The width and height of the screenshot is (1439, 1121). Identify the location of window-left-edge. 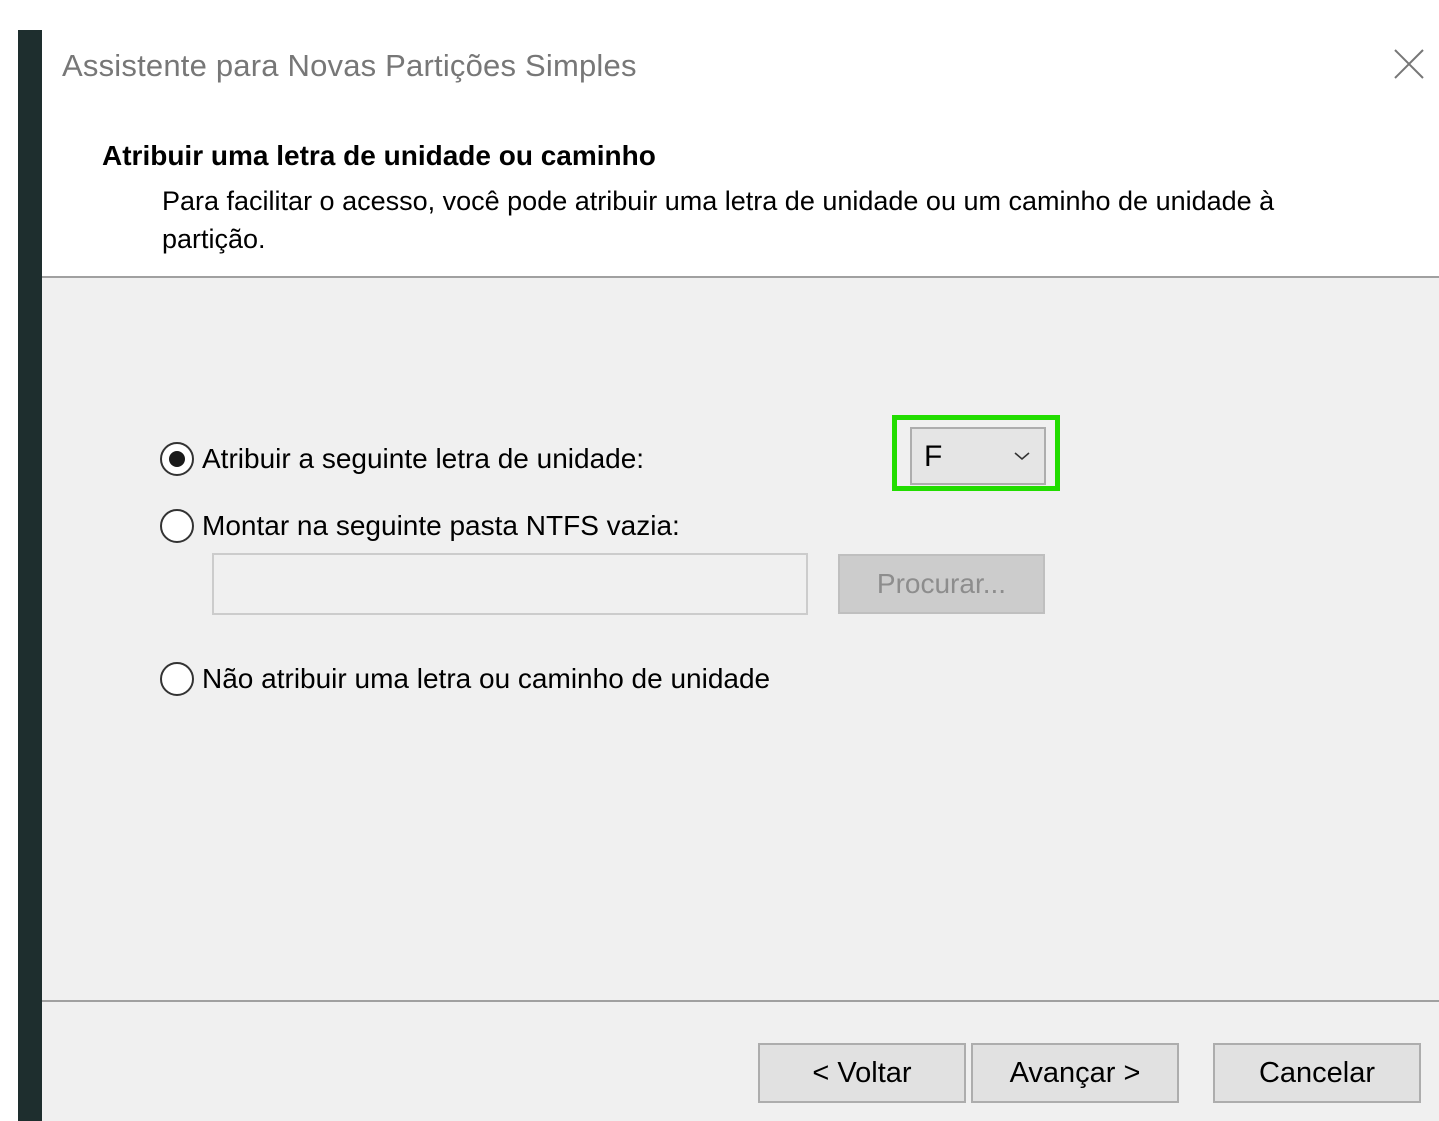
(30, 575).